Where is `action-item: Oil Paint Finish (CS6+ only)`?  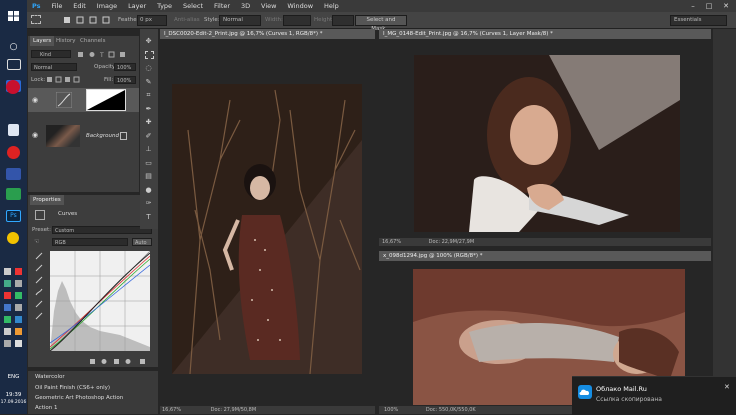
action-item: Oil Paint Finish (CS6+ only) is located at coordinates (72, 388).